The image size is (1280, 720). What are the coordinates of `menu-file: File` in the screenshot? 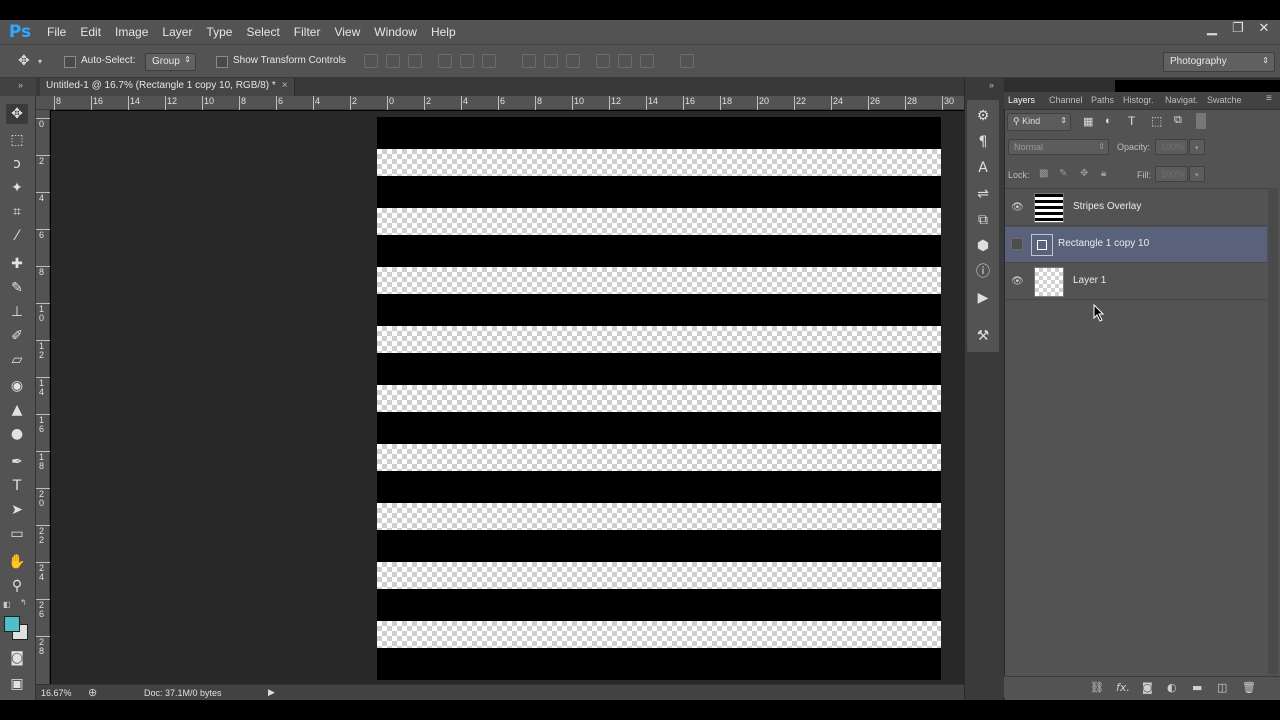 It's located at (56, 32).